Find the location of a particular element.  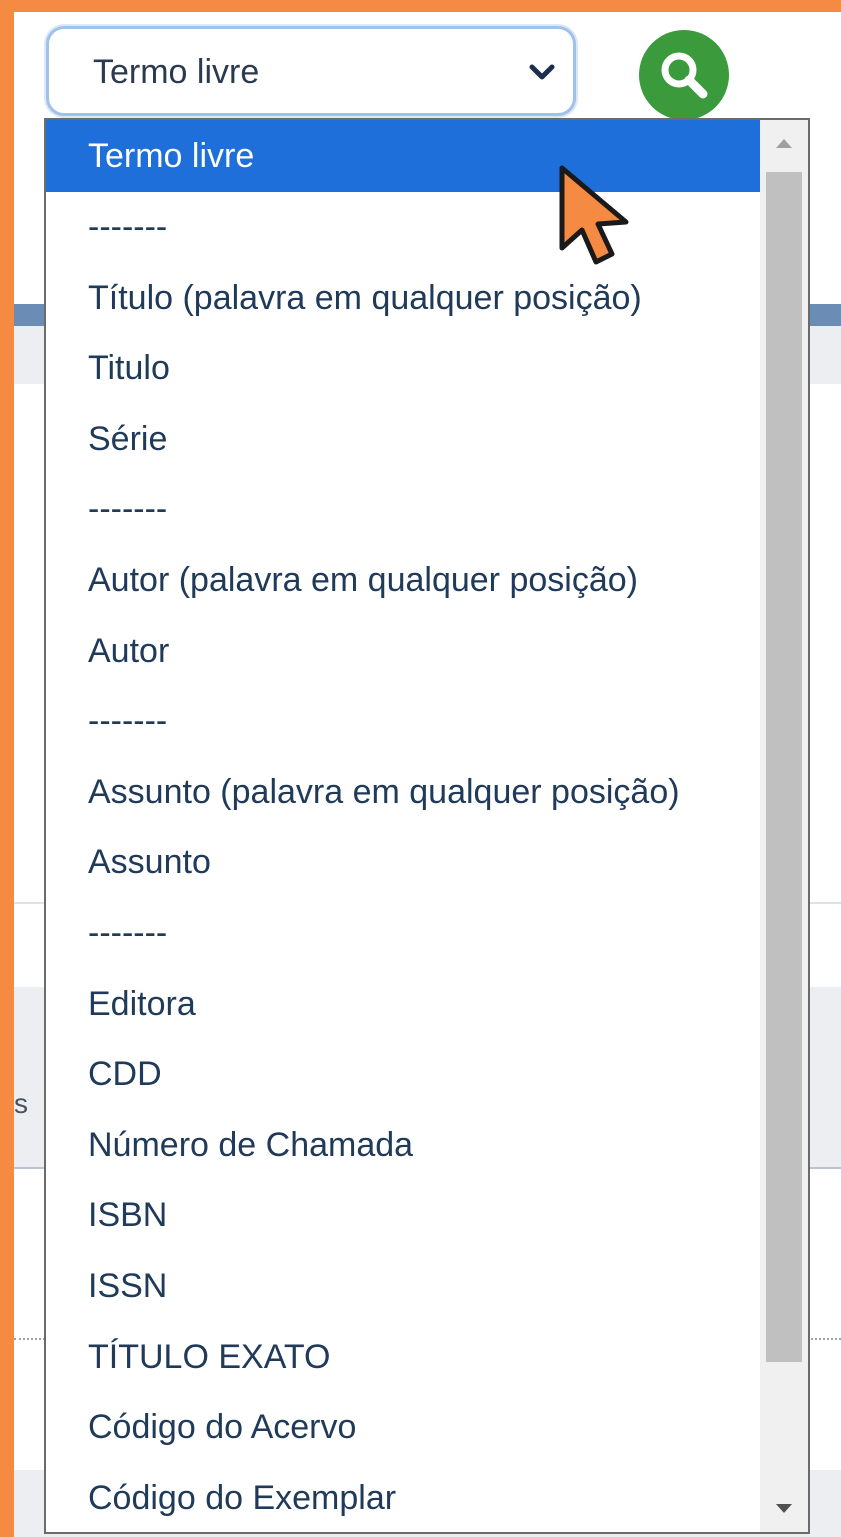

scrollbar is located at coordinates (784, 826).